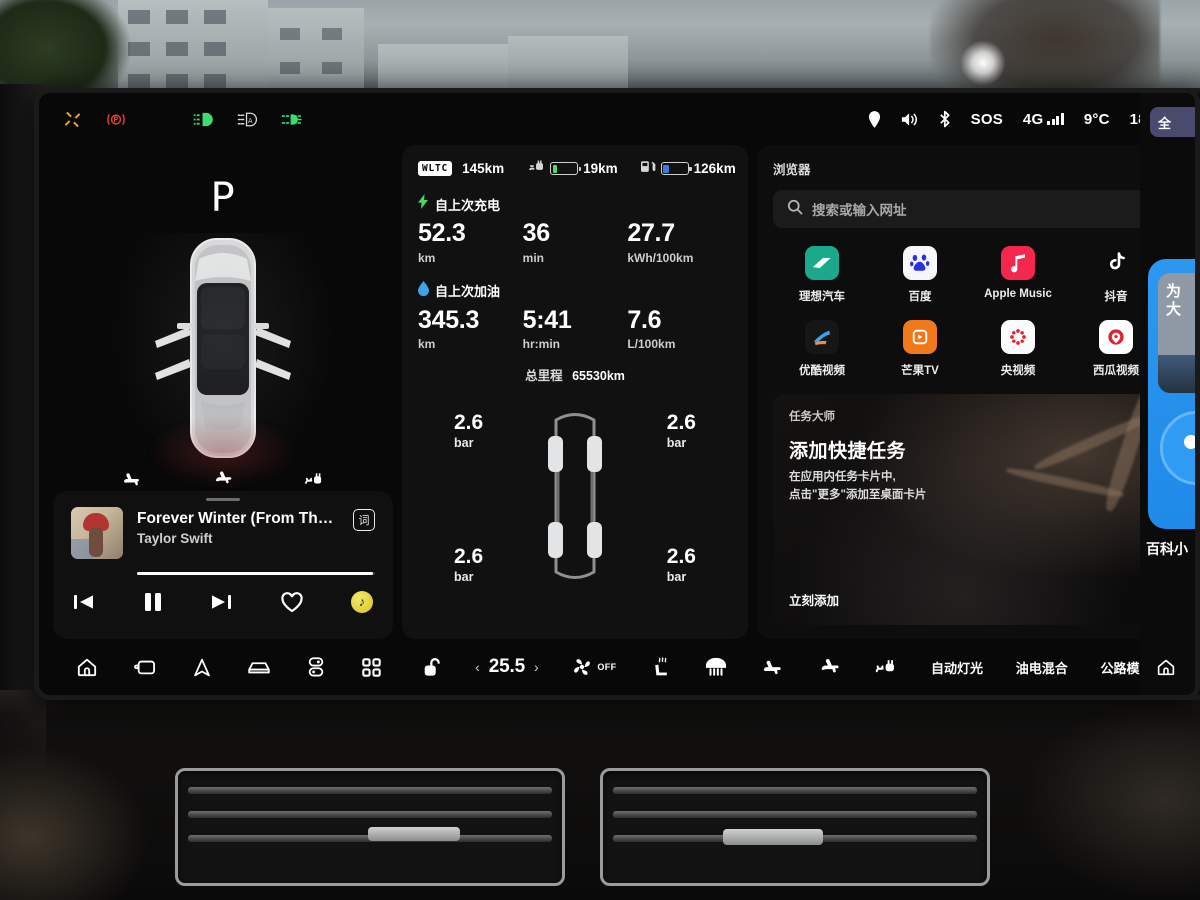  What do you see at coordinates (97, 533) in the screenshot?
I see `album-art` at bounding box center [97, 533].